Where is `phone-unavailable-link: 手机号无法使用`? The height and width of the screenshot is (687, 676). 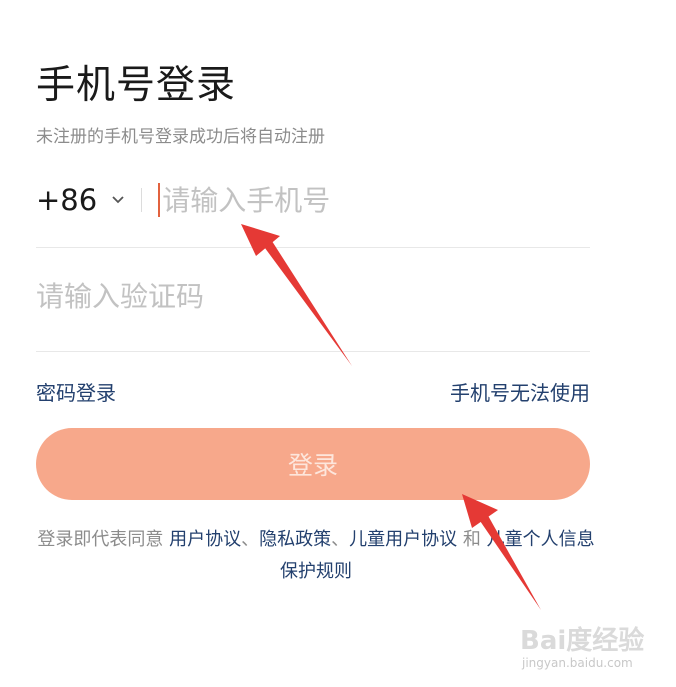
phone-unavailable-link: 手机号无法使用 is located at coordinates (520, 391).